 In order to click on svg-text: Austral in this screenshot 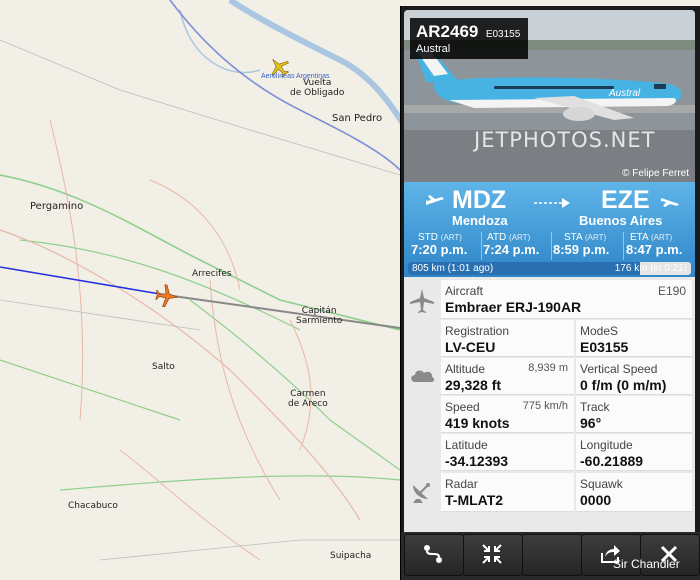, I will do `click(624, 93)`.